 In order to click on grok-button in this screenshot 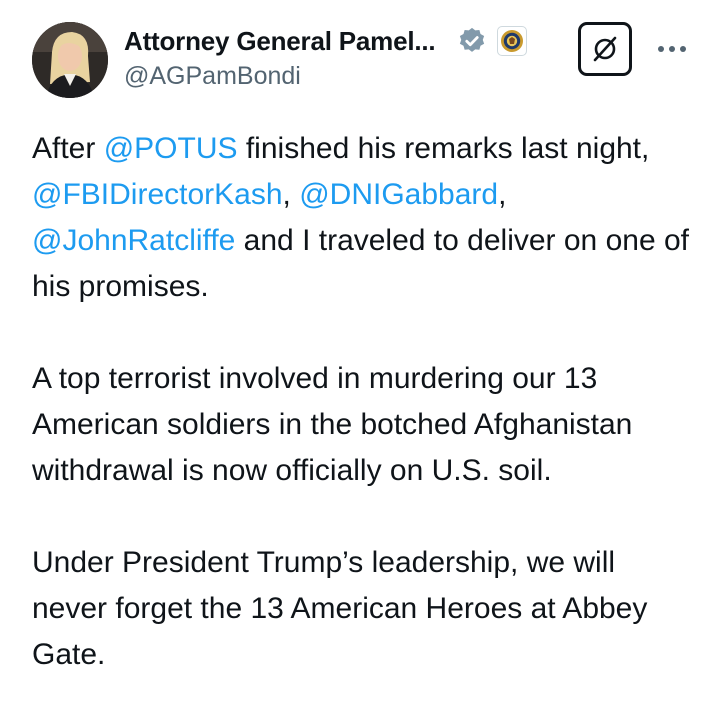, I will do `click(605, 49)`.